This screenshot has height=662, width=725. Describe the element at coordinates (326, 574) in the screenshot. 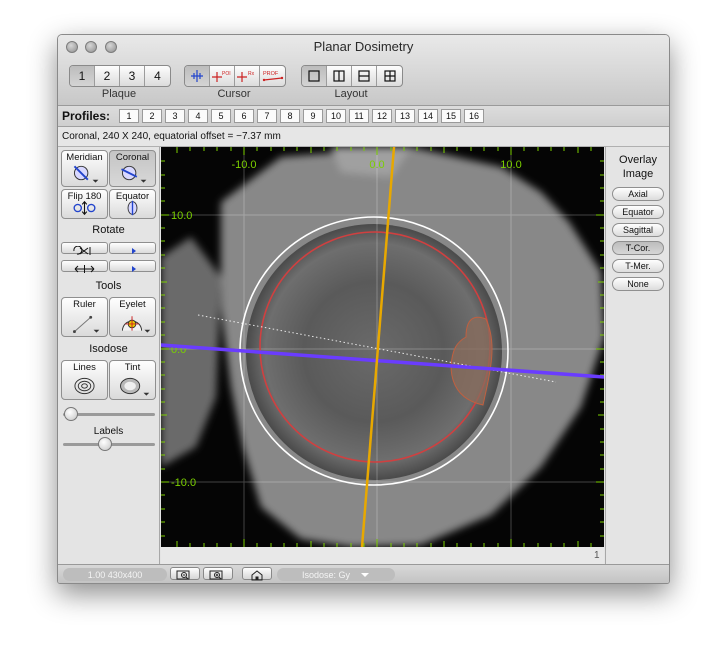

I see `isodose-units-label: Isodose: Gy` at that location.